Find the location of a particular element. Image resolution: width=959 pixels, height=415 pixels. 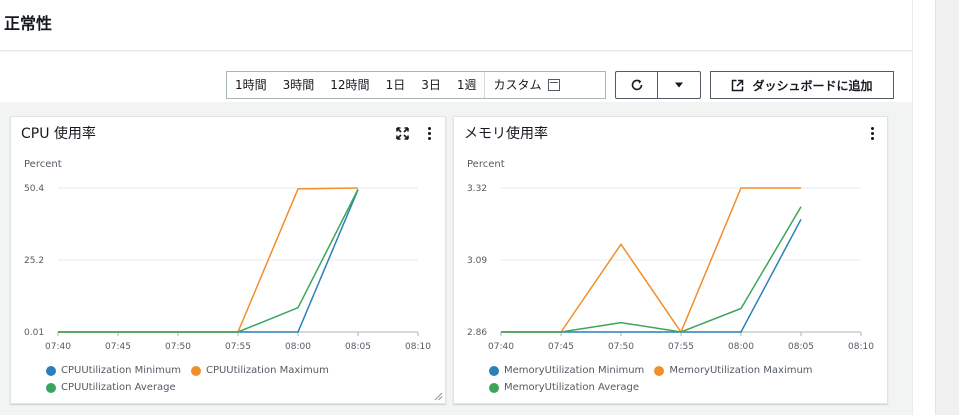

cpu-x-tick-label: 07:40 is located at coordinates (58, 347).